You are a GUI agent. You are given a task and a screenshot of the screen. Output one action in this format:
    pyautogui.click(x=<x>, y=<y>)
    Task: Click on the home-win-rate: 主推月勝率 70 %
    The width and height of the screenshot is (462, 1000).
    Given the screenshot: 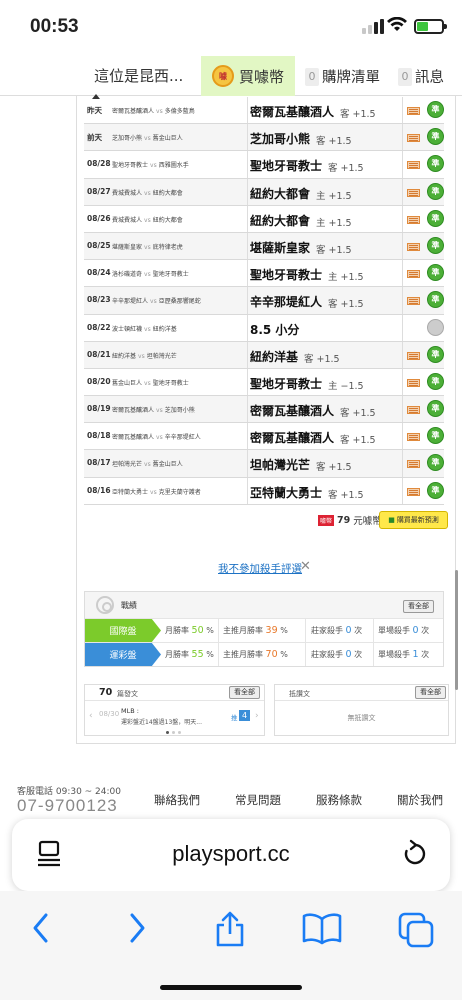 What is the action you would take?
    pyautogui.click(x=255, y=654)
    